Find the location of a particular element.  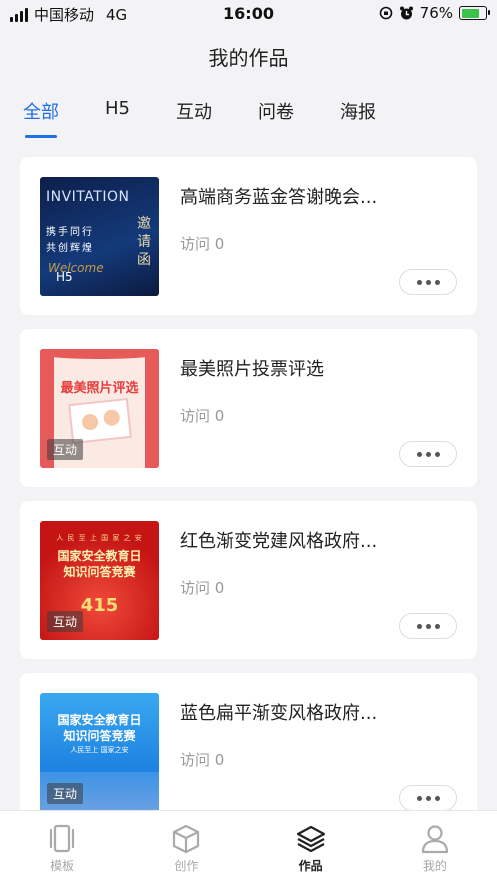

thumb-subheading: 人民至上 国家之安 is located at coordinates (99, 750).